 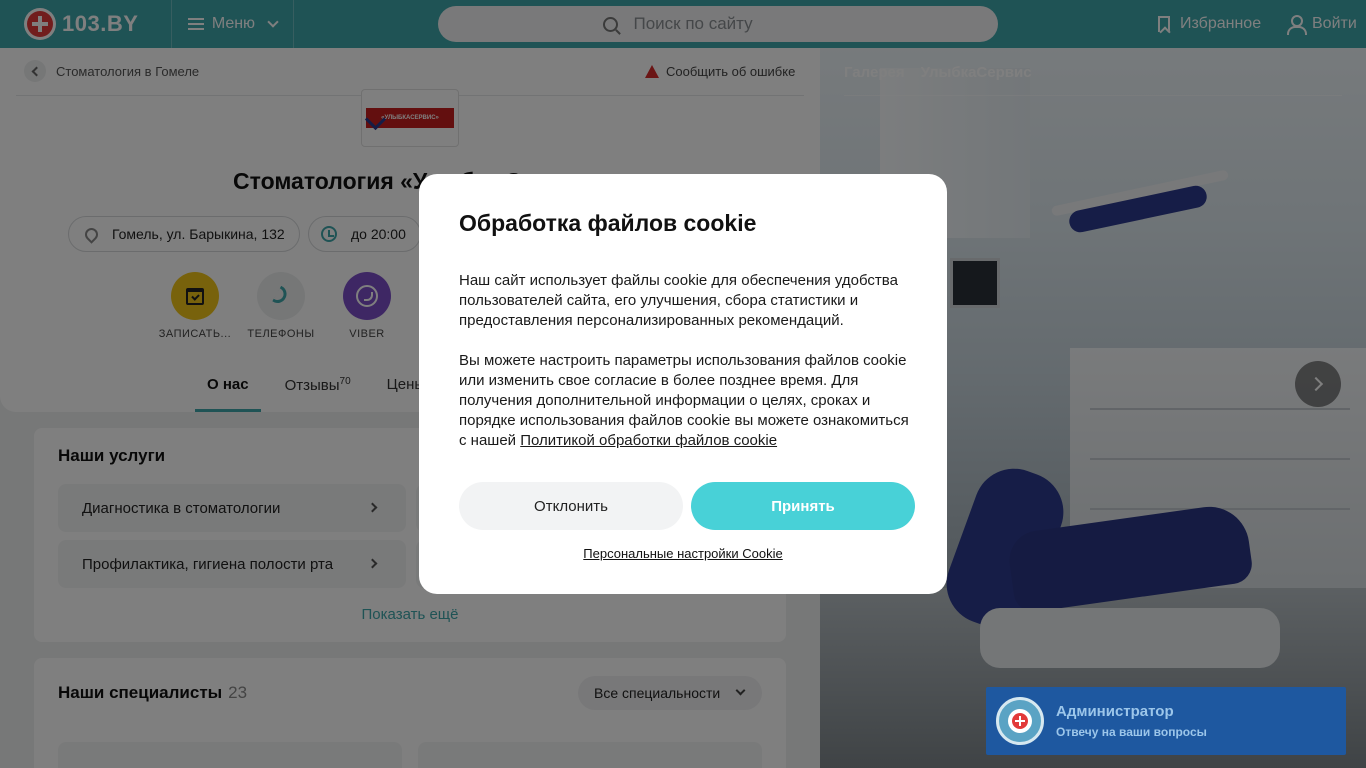 What do you see at coordinates (648, 440) in the screenshot?
I see `cookie-policy-link: Политикой обработки файлов cookie` at bounding box center [648, 440].